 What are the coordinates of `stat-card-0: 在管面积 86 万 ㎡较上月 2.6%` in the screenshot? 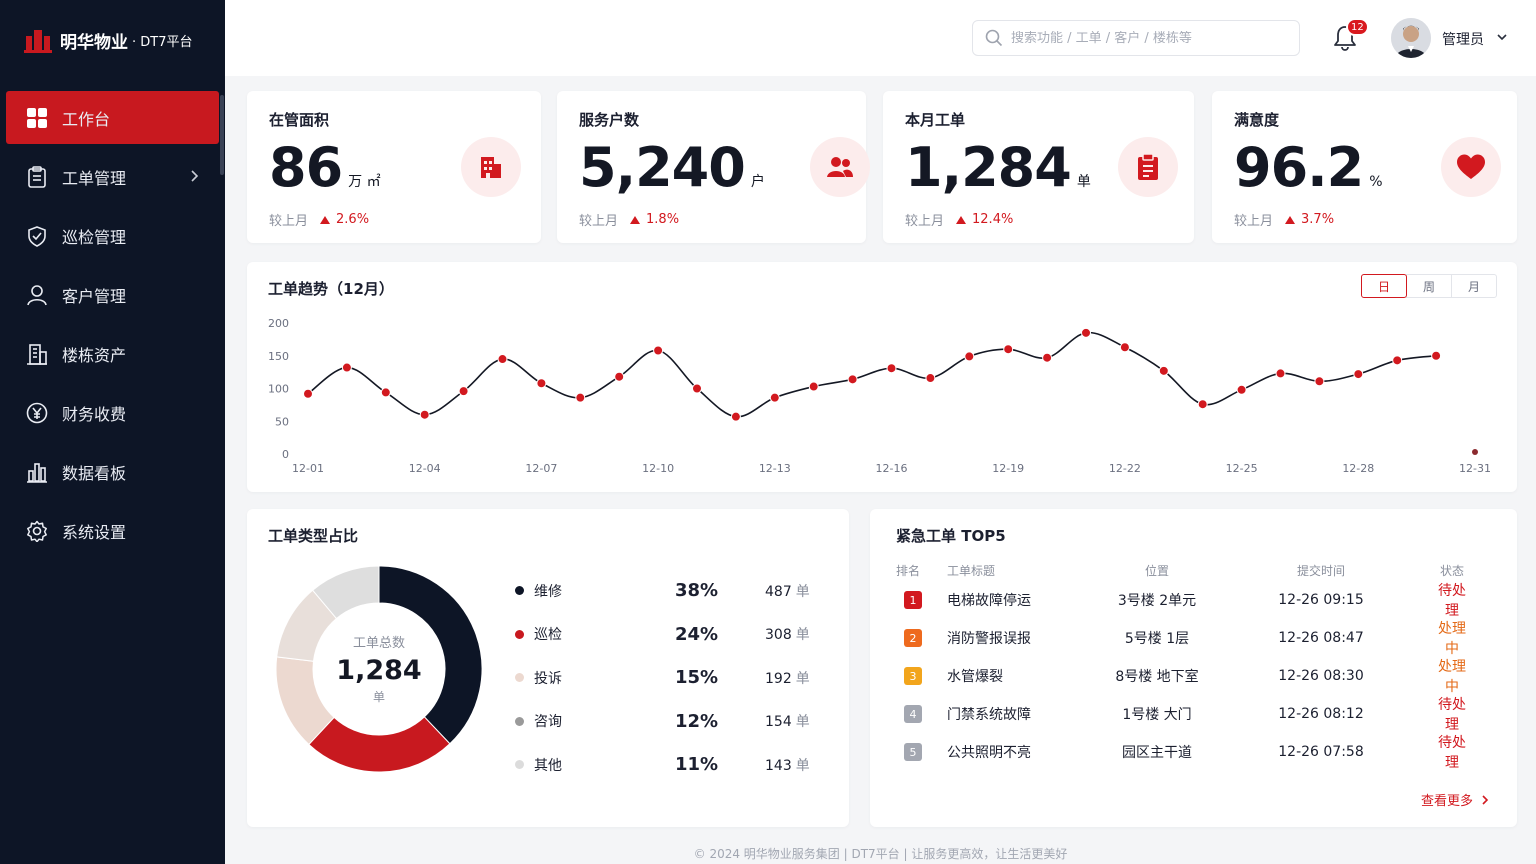 It's located at (394, 167).